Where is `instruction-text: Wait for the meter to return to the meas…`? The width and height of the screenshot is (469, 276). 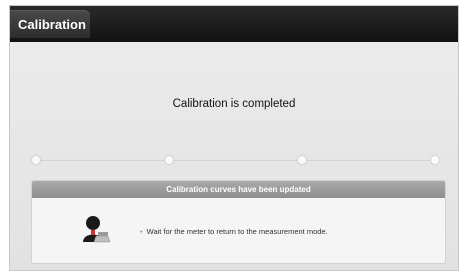
instruction-text: Wait for the meter to return to the meas… is located at coordinates (237, 231).